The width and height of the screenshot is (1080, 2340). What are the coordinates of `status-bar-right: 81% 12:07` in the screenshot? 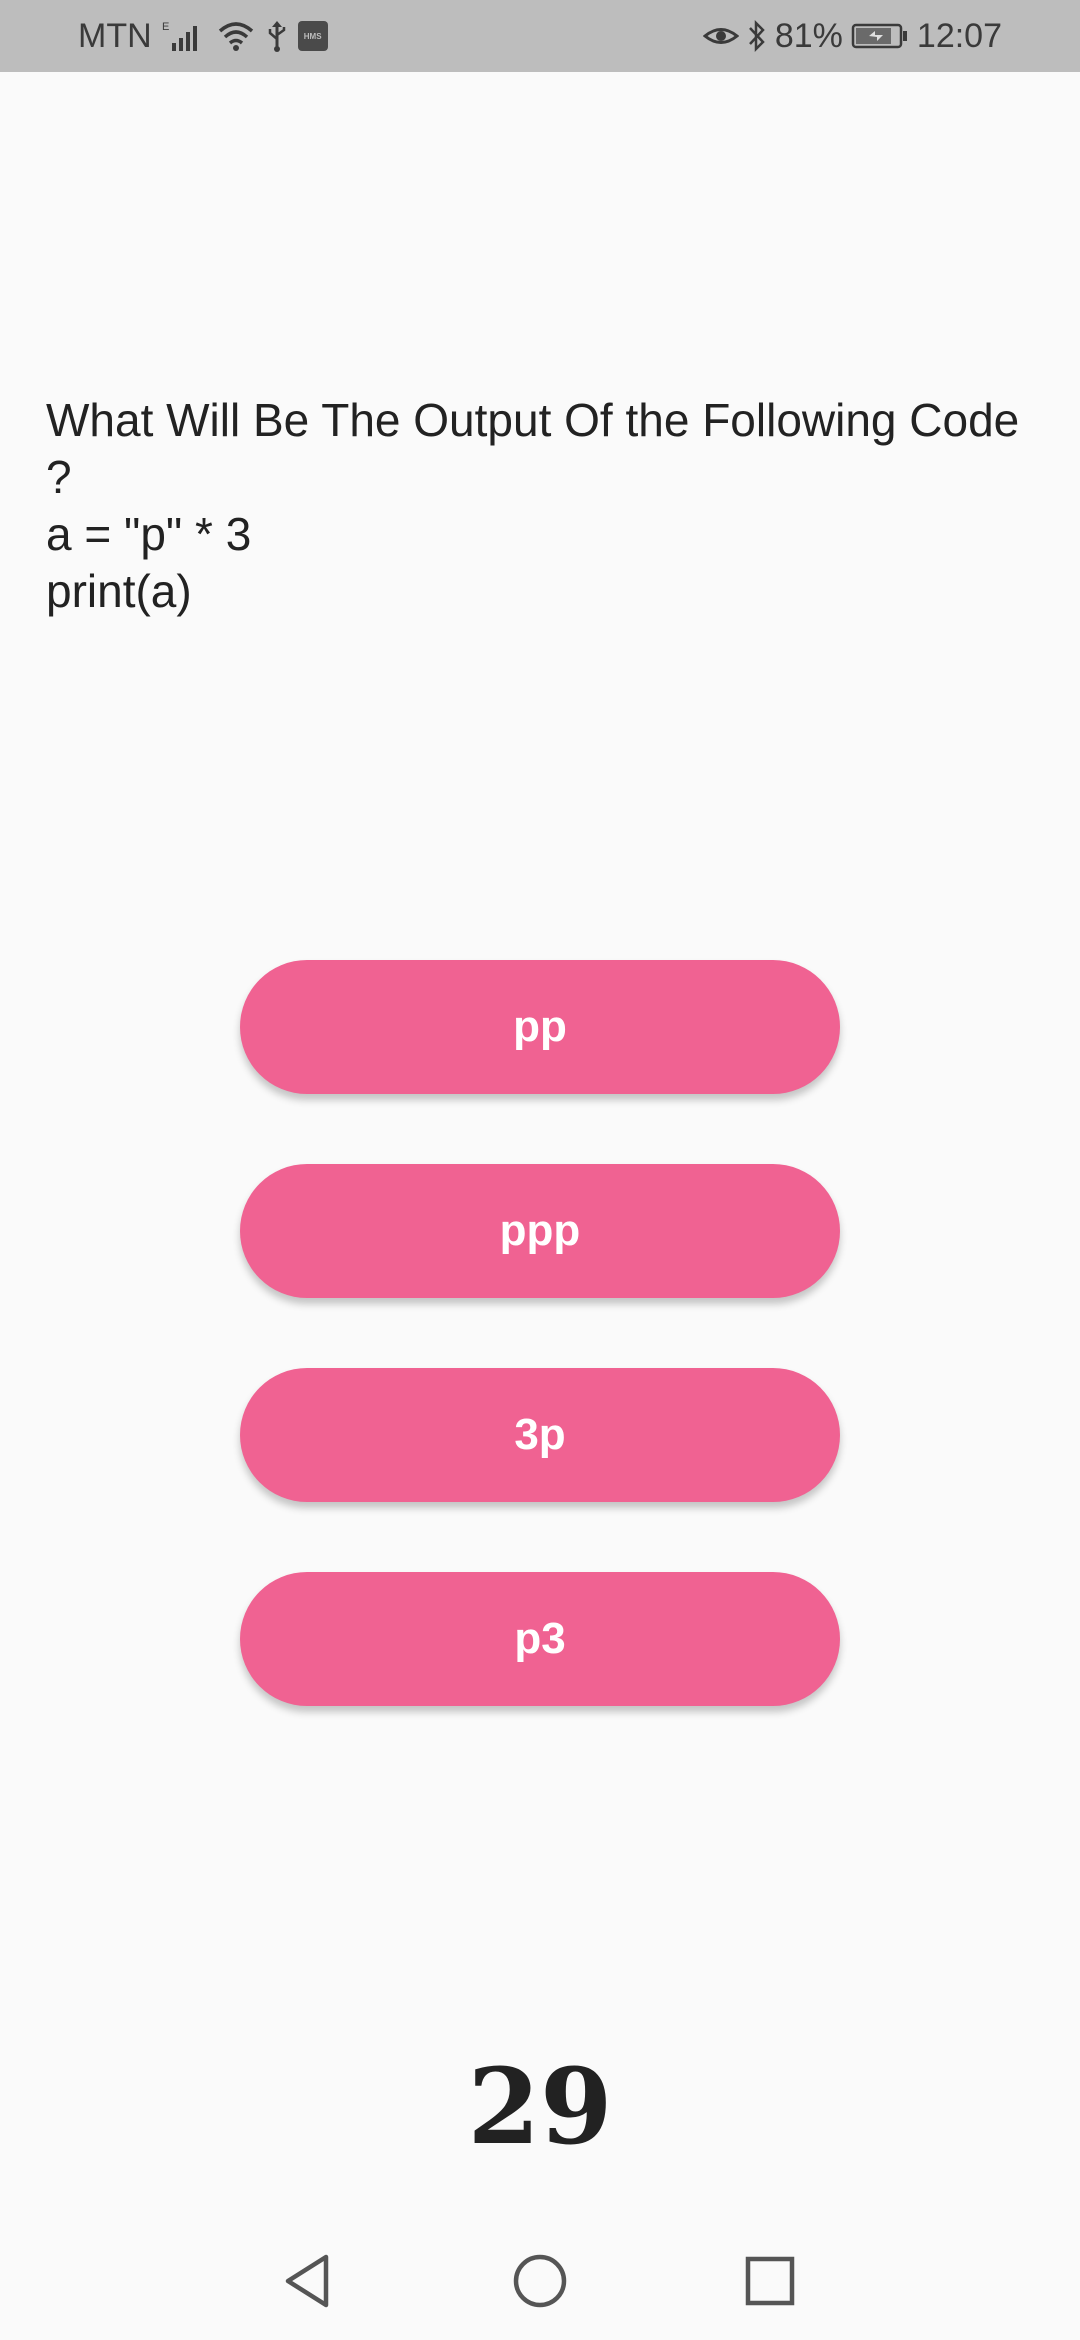 It's located at (852, 36).